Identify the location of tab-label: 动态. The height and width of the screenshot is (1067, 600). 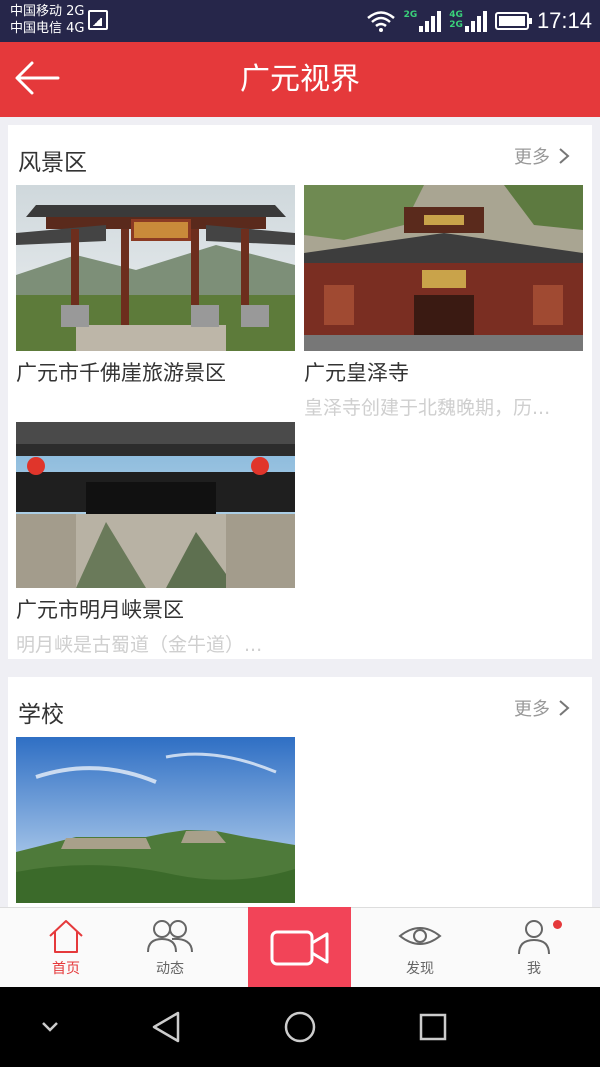
(170, 969).